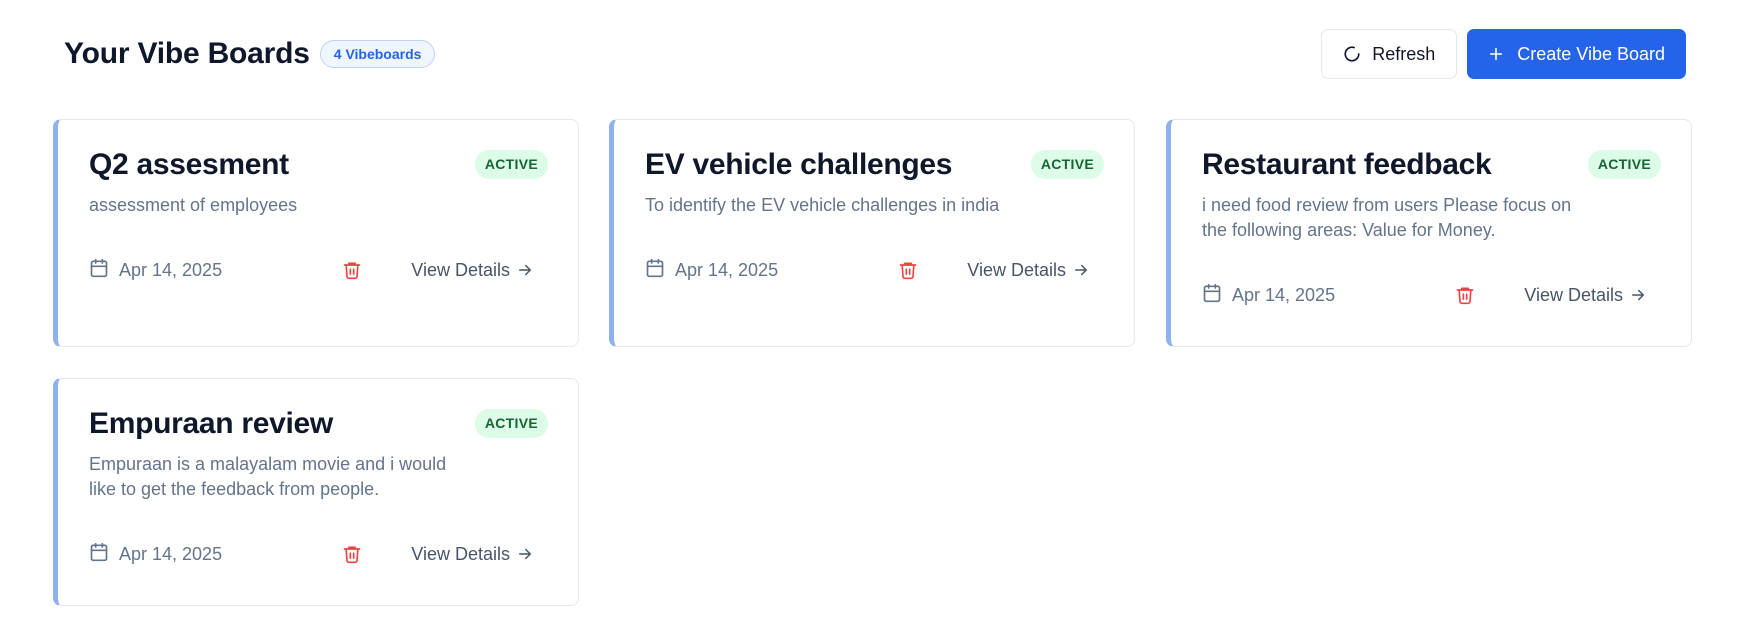 The width and height of the screenshot is (1754, 629). Describe the element at coordinates (189, 164) in the screenshot. I see `board-title: Q2 assesment` at that location.